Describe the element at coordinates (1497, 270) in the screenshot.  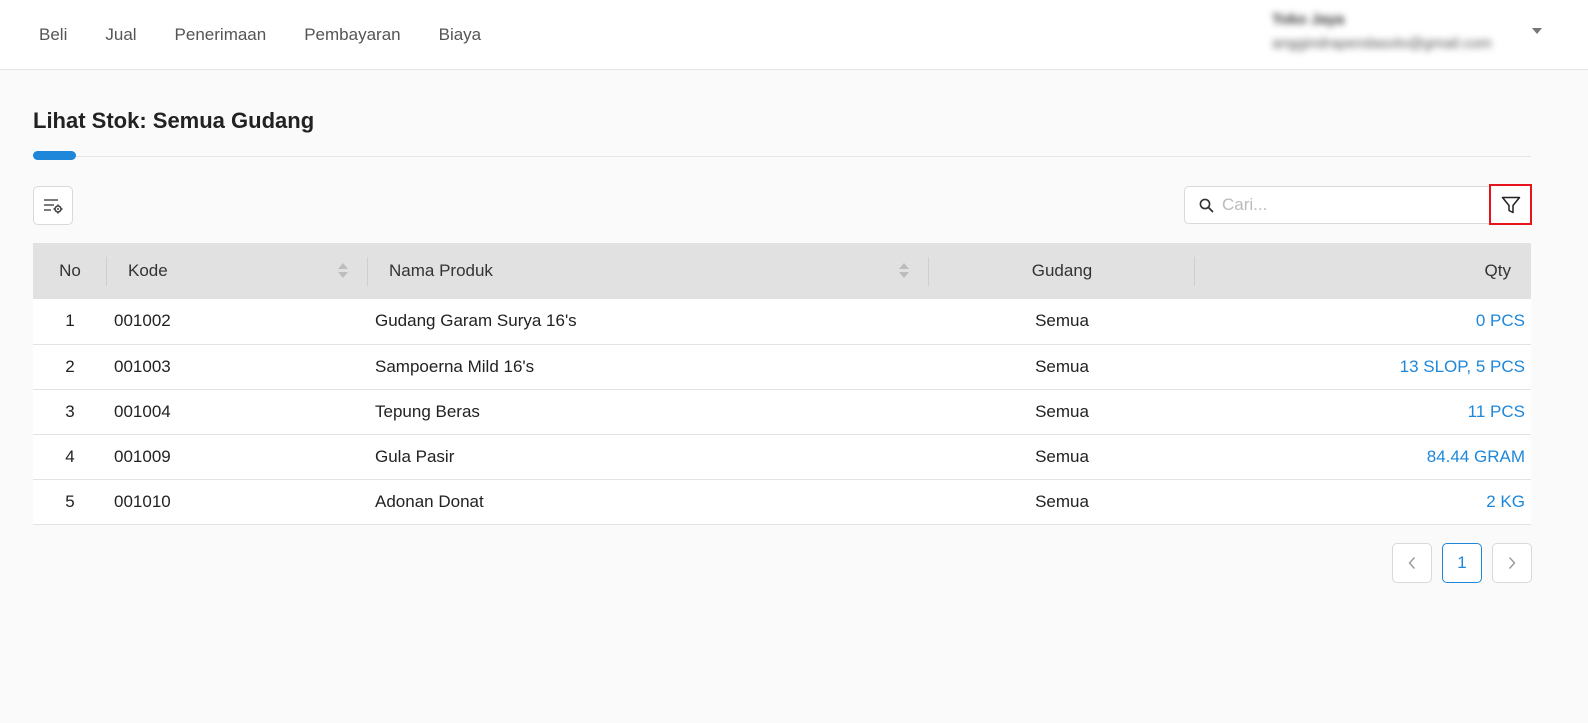
I see `column-header-qty: Qty` at that location.